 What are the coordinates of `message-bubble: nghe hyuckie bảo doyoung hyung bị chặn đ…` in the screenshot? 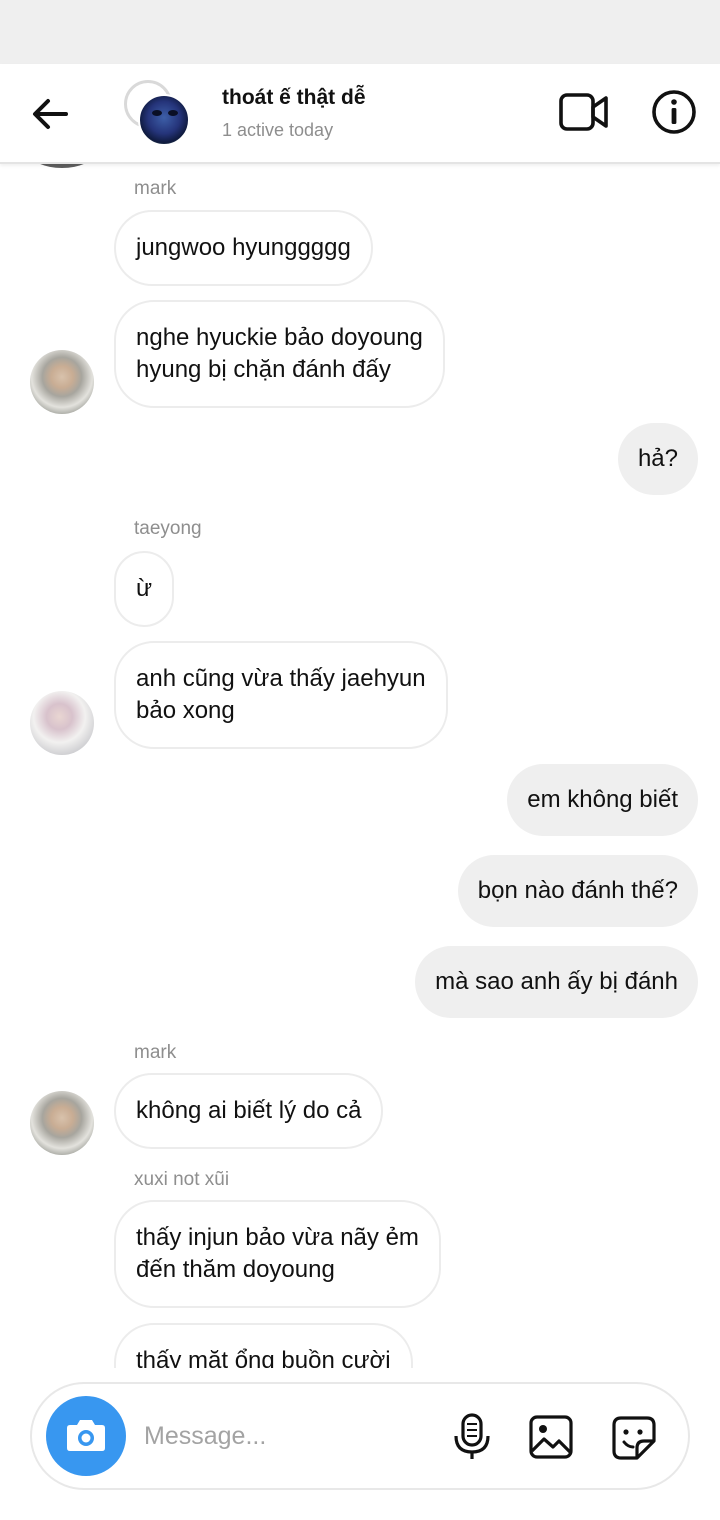 It's located at (279, 354).